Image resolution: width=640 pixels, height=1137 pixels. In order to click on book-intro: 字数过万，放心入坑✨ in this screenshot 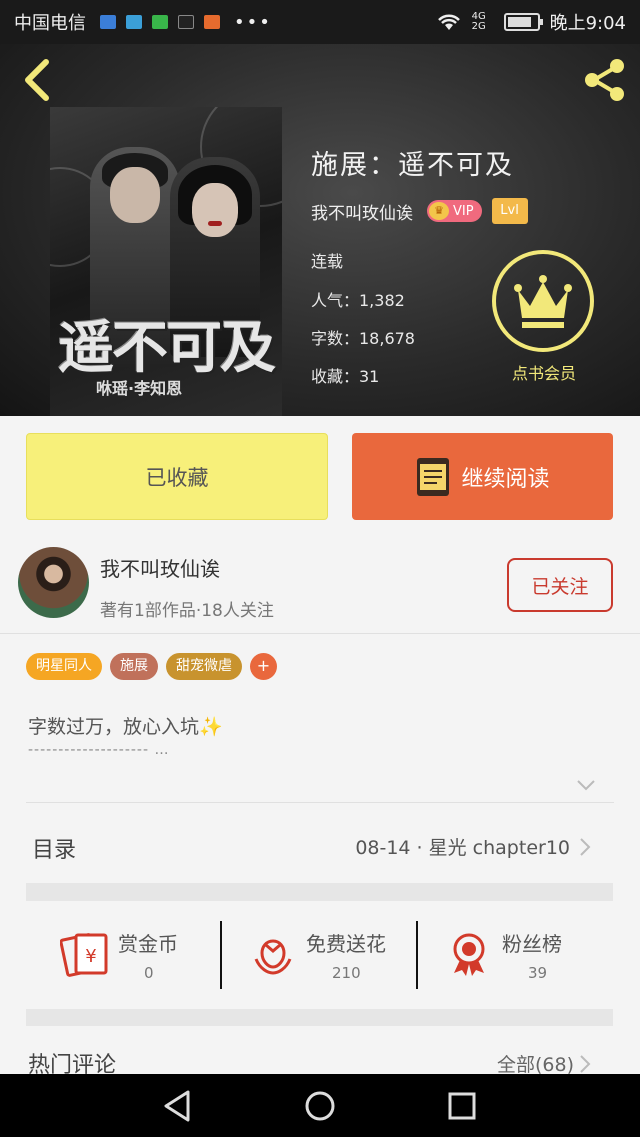, I will do `click(125, 727)`.